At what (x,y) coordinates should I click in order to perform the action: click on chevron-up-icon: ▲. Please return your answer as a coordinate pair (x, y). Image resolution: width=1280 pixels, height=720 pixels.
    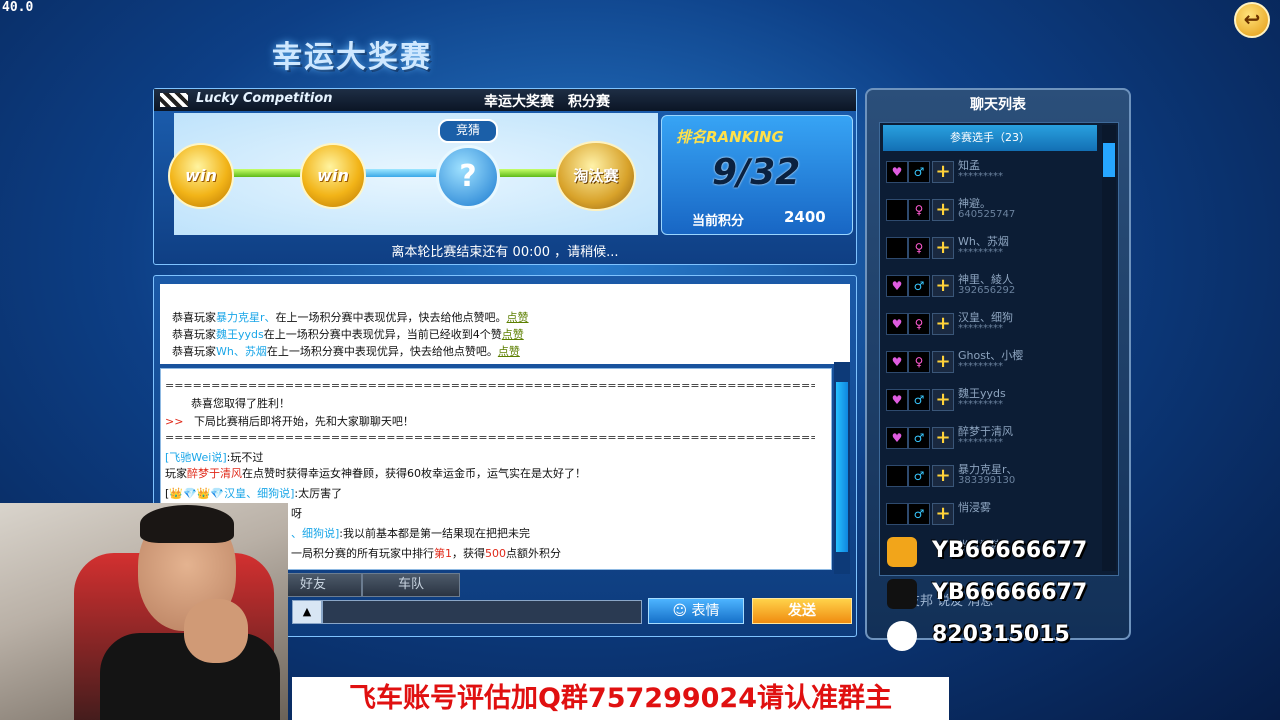
    Looking at the image, I should click on (307, 611).